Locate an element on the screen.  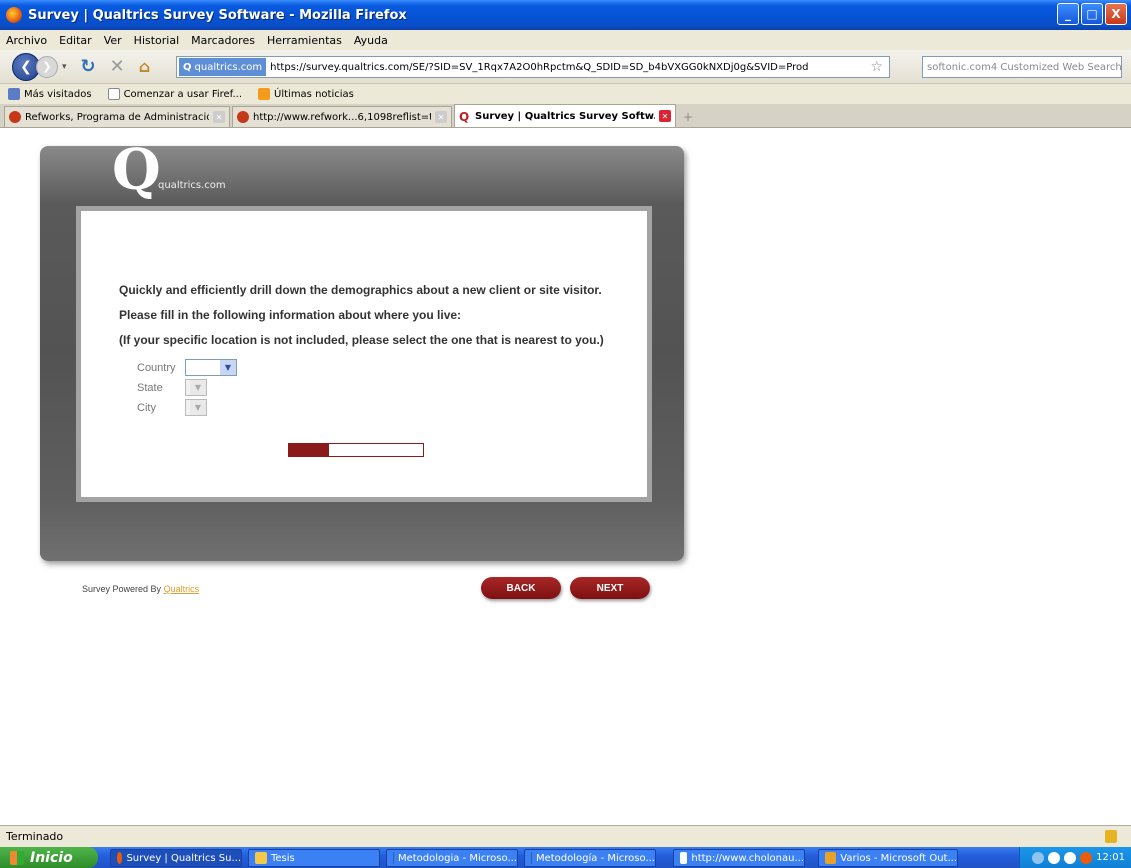
bookmark-label: Últimas noticias is located at coordinates (314, 94).